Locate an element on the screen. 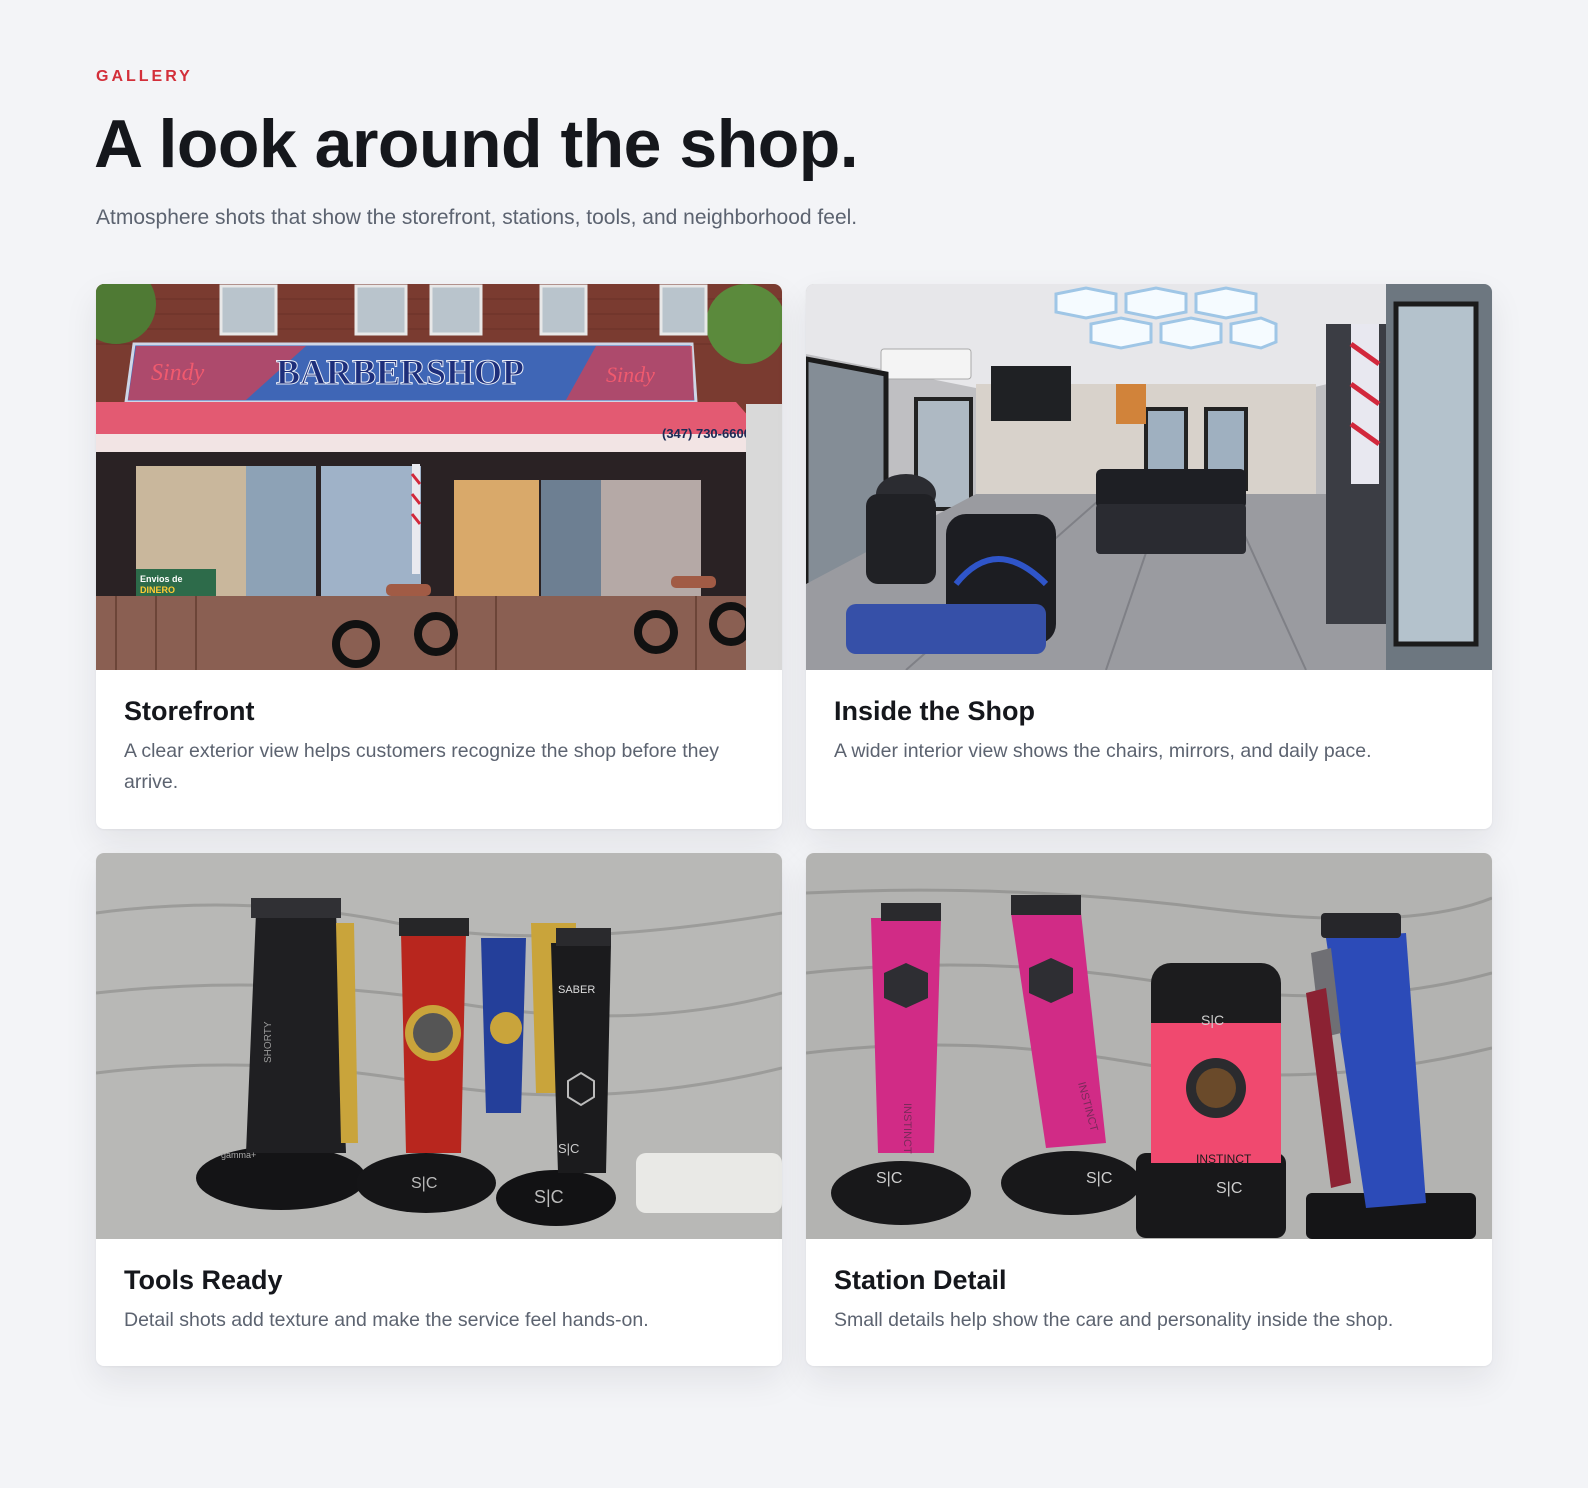 The height and width of the screenshot is (1488, 1588). station-base-4: S|C is located at coordinates (1229, 1188).